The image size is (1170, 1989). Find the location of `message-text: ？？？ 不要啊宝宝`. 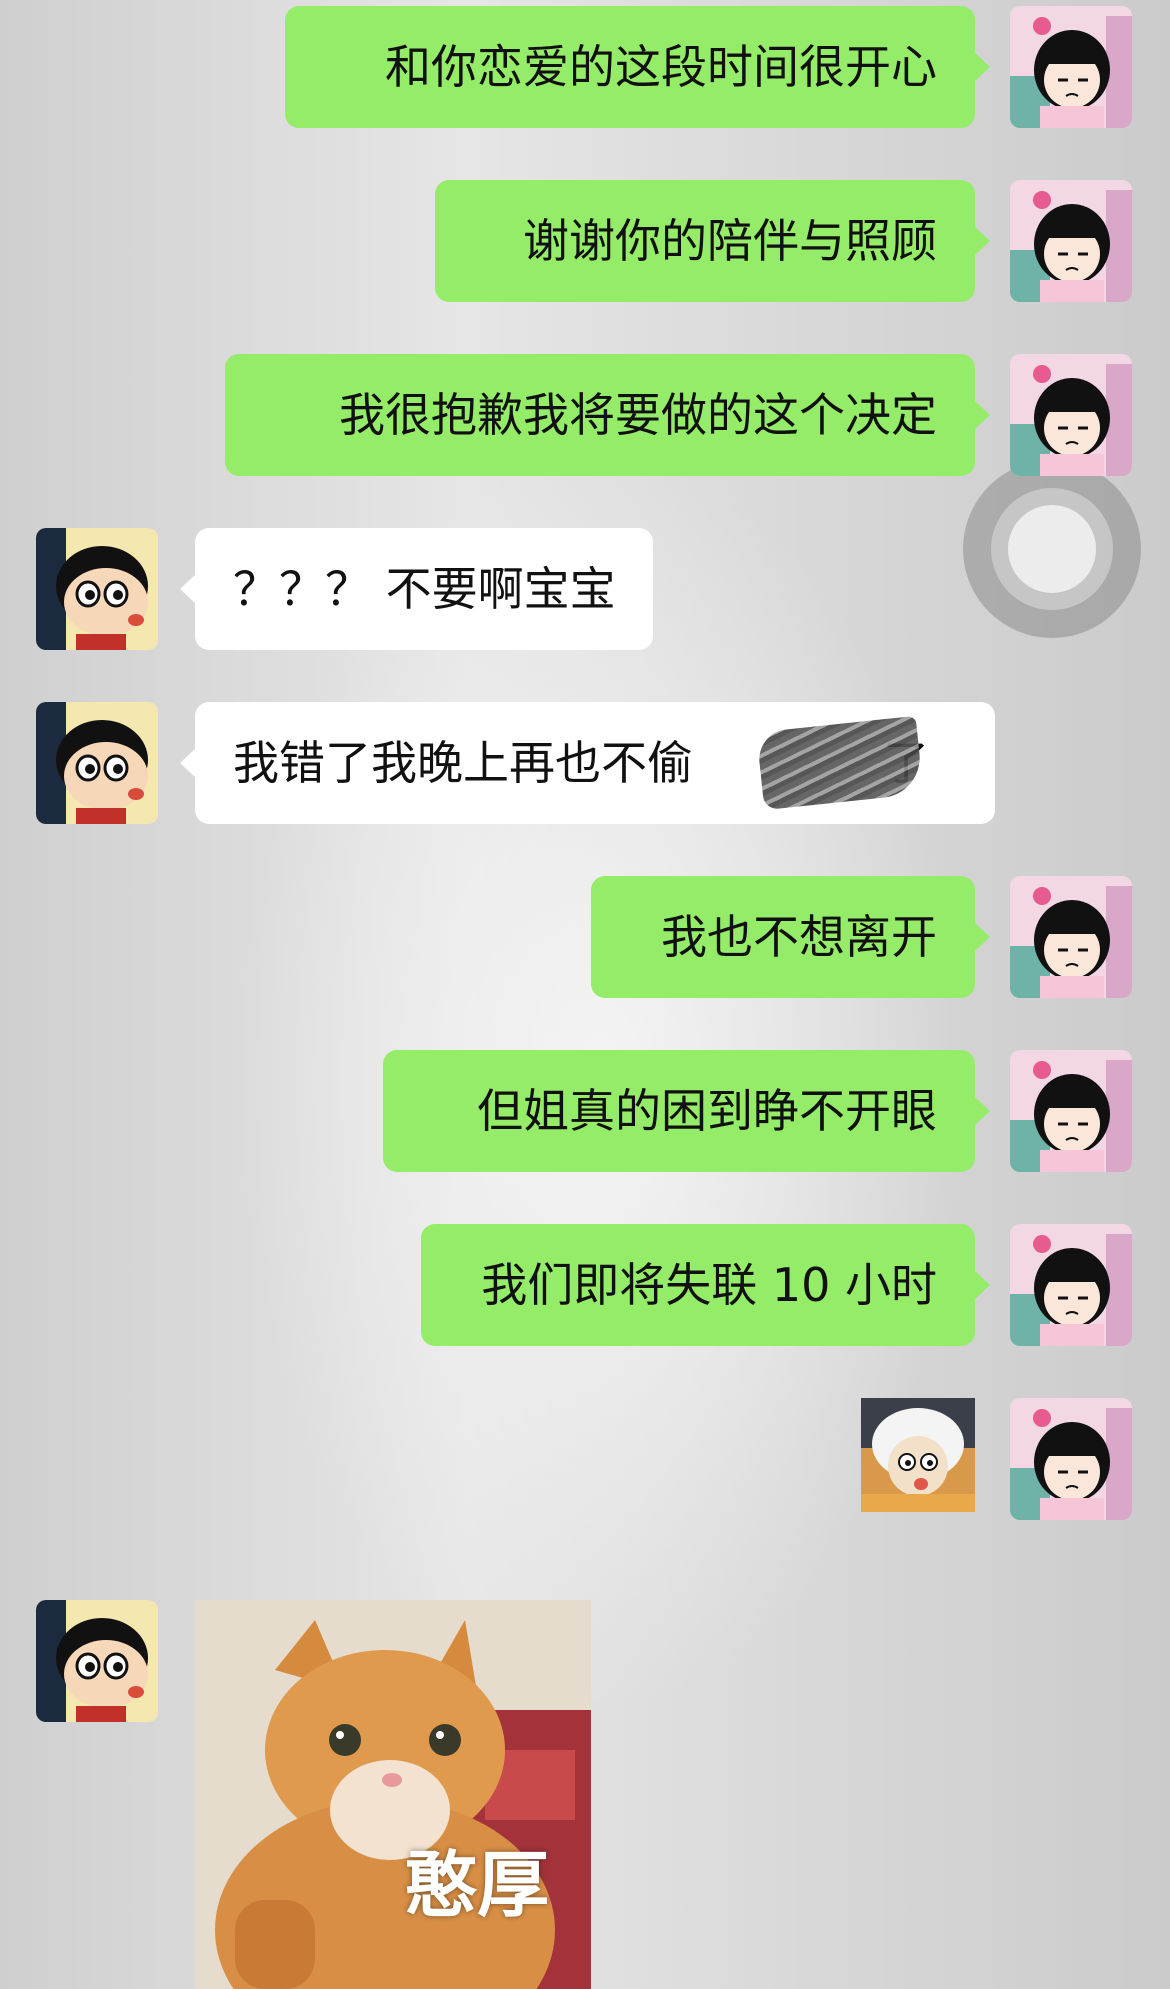

message-text: ？？？ 不要啊宝宝 is located at coordinates (424, 589).